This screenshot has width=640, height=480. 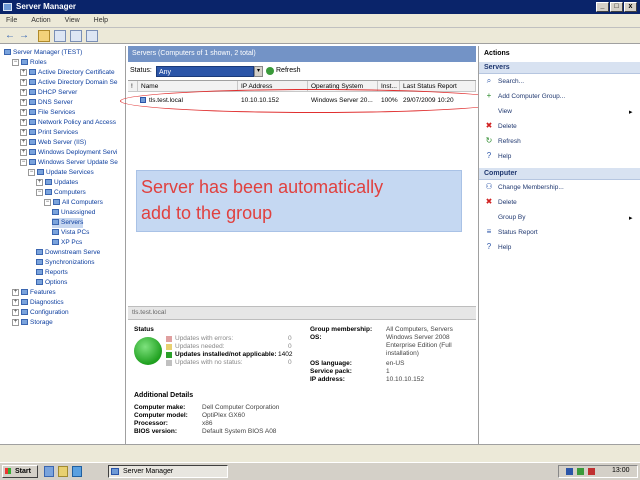 I want to click on tree-item: + DHCP Server, so click(x=48, y=93).